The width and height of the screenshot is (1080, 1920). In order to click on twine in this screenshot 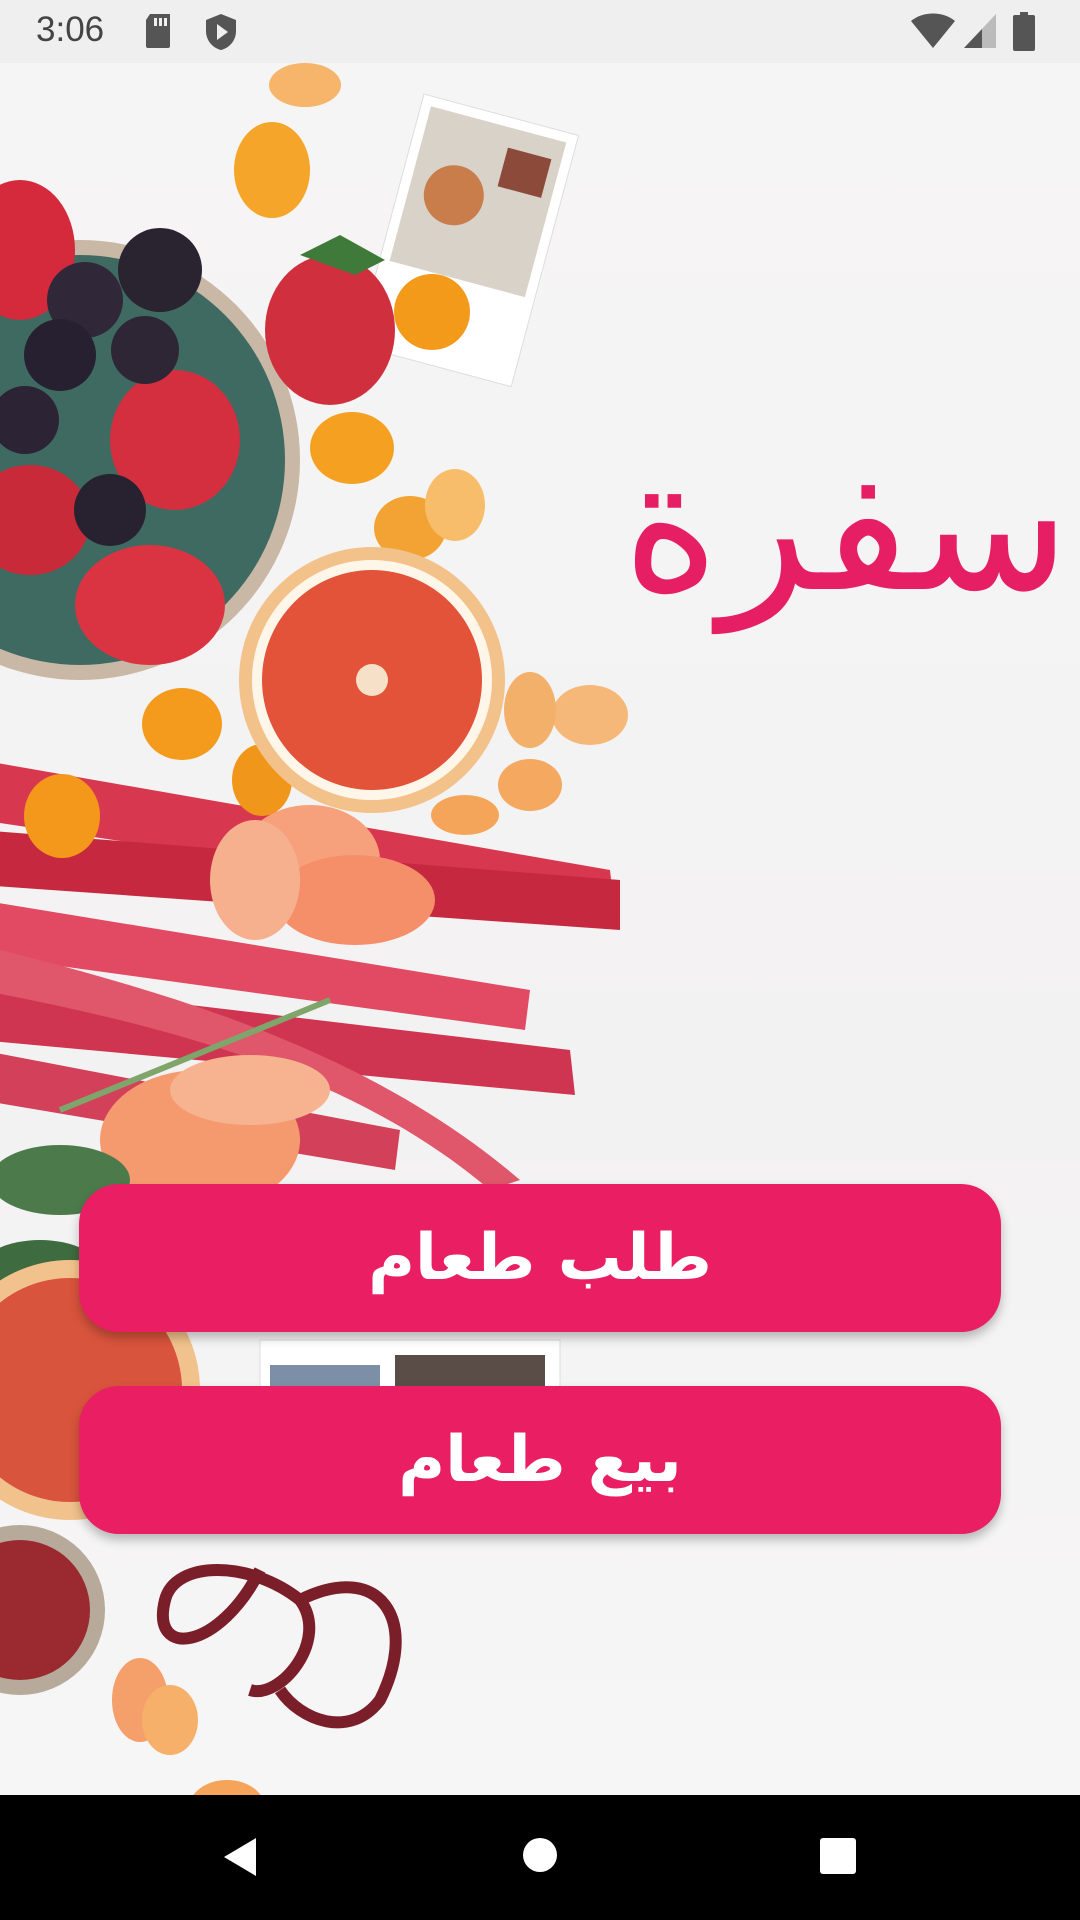, I will do `click(236, 1631)`.